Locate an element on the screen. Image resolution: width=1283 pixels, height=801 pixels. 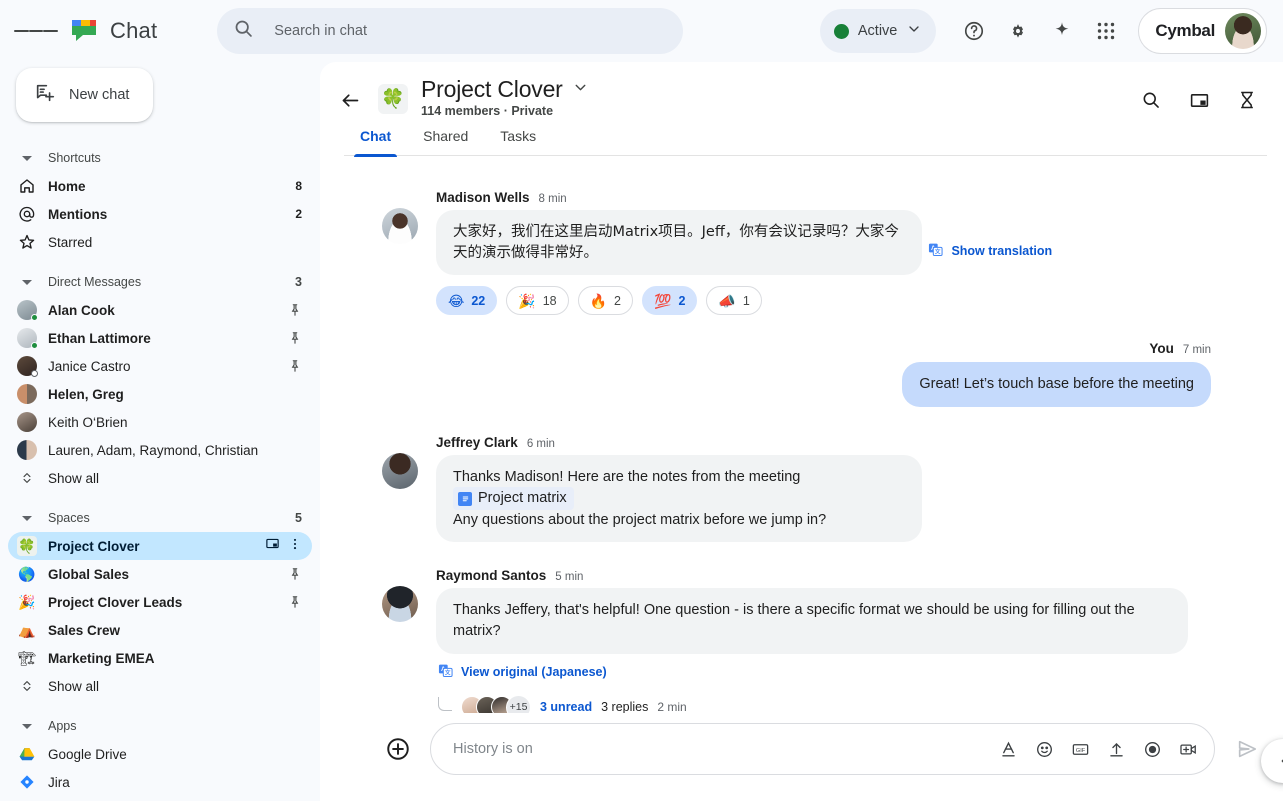
sidebar-item-label: Global Sales is located at coordinates (89, 574).